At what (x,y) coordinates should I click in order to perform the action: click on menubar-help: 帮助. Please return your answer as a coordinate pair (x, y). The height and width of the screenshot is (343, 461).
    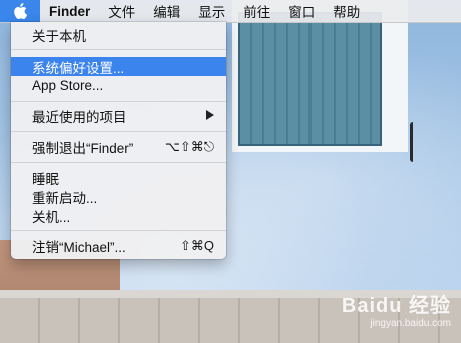
    Looking at the image, I should click on (346, 11).